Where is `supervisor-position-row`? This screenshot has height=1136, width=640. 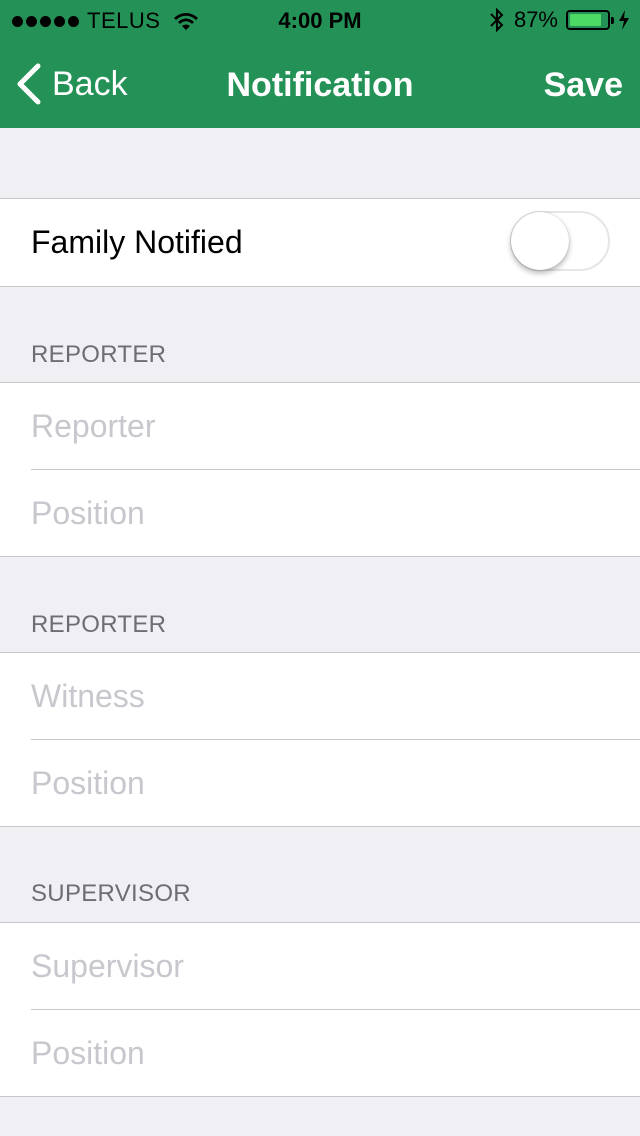 supervisor-position-row is located at coordinates (320, 1053).